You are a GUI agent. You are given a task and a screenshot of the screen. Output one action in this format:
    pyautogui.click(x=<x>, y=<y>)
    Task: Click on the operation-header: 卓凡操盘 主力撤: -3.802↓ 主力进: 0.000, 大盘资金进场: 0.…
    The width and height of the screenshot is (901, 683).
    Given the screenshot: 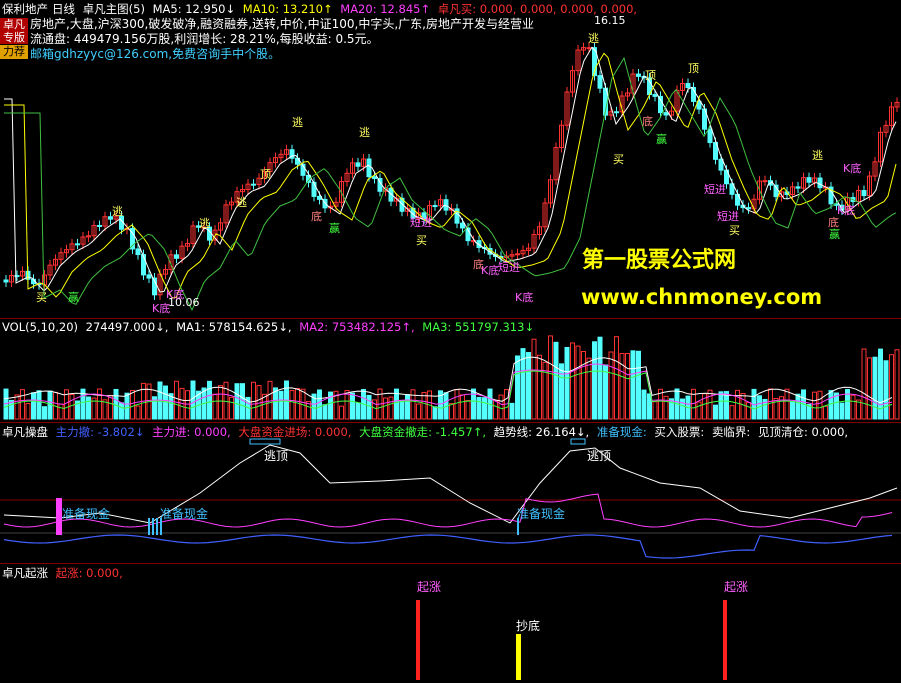 What is the action you would take?
    pyautogui.click(x=427, y=432)
    